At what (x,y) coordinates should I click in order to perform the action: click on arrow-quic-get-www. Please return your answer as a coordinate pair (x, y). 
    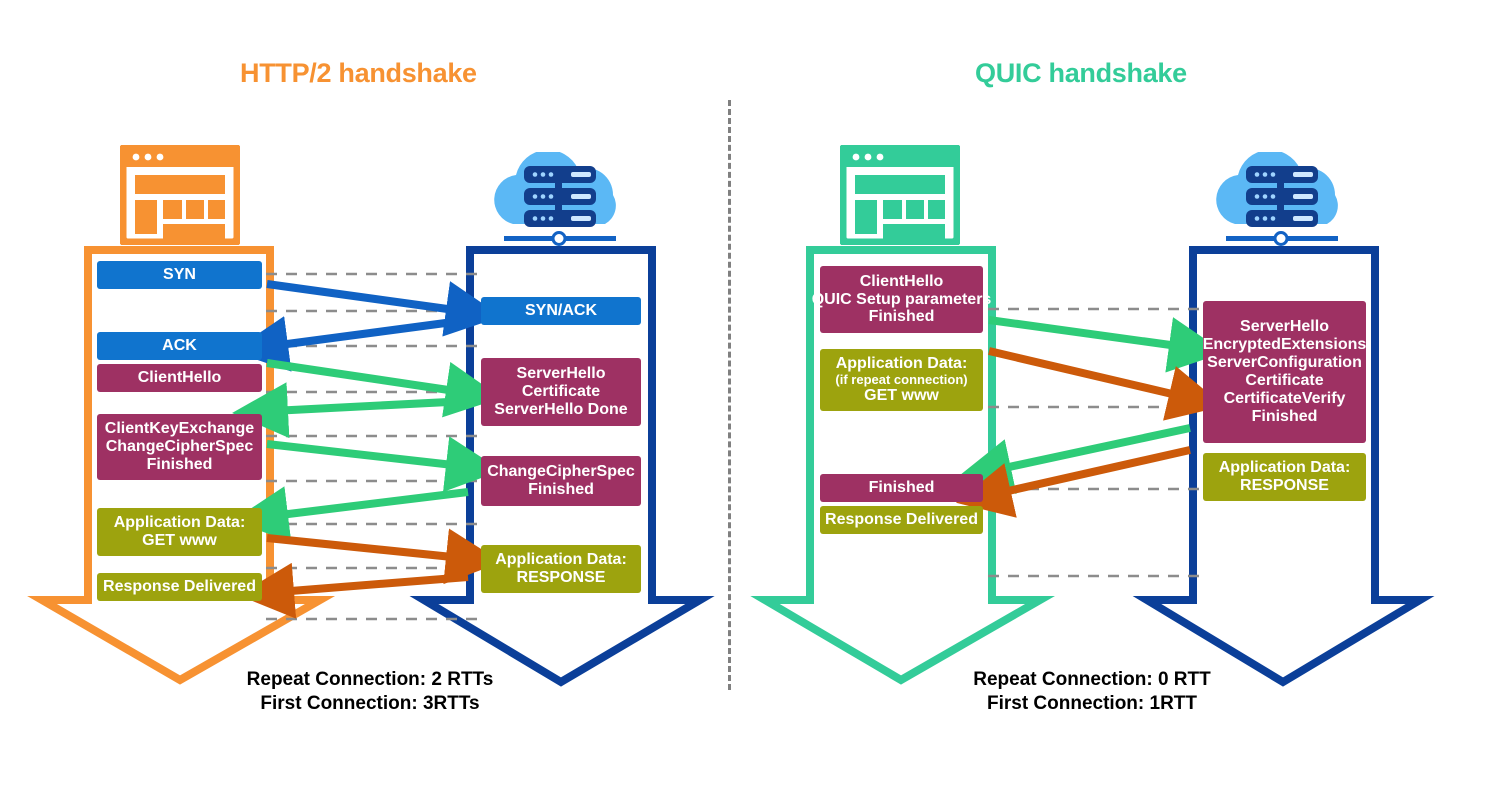
    Looking at the image, I should click on (1106, 384).